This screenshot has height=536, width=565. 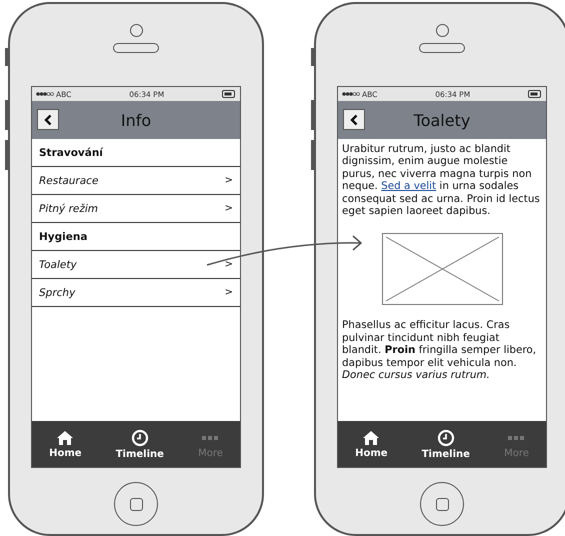 What do you see at coordinates (57, 292) in the screenshot?
I see `list-item-label: Sprchy` at bounding box center [57, 292].